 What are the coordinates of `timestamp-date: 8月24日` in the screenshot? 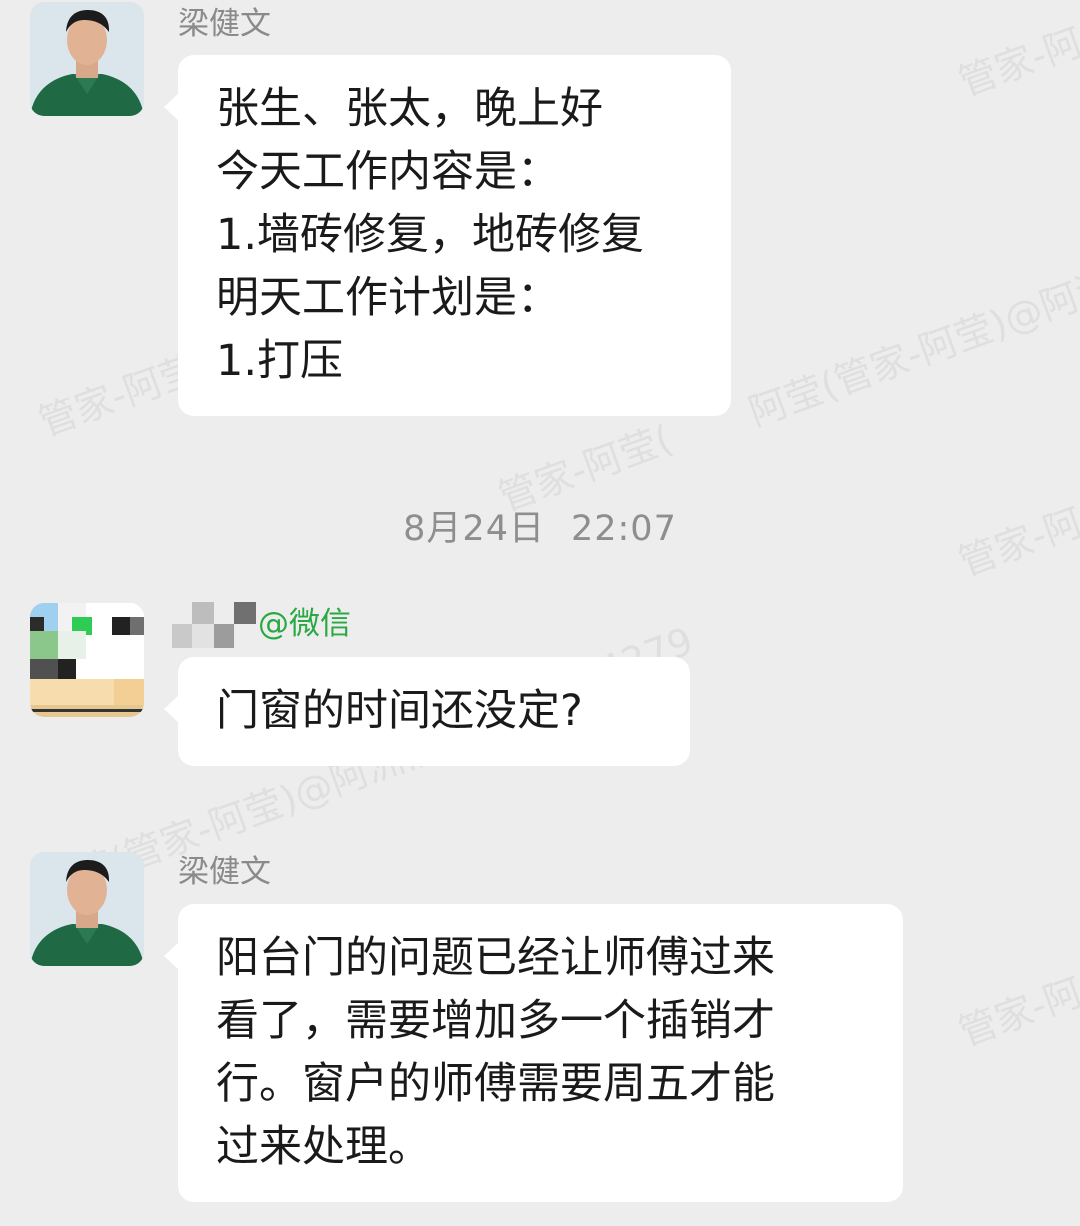 It's located at (474, 529).